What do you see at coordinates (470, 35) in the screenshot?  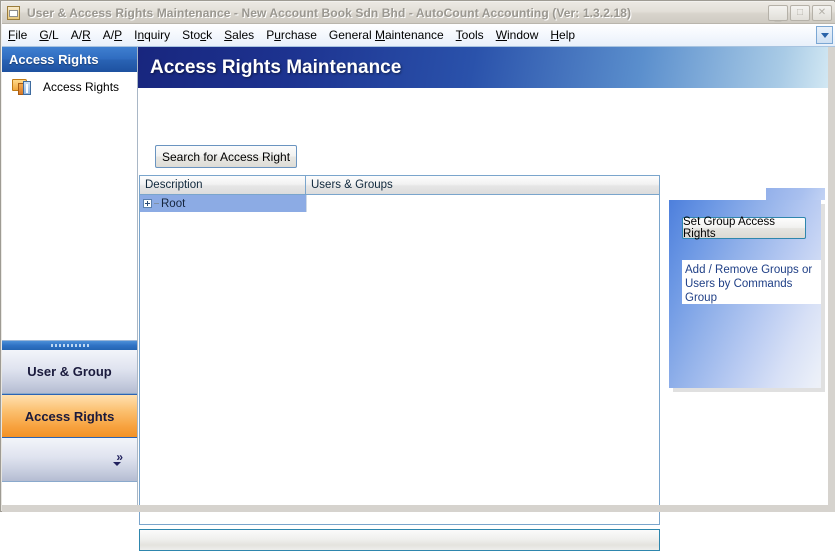 I see `menu-item-tools: Tools` at bounding box center [470, 35].